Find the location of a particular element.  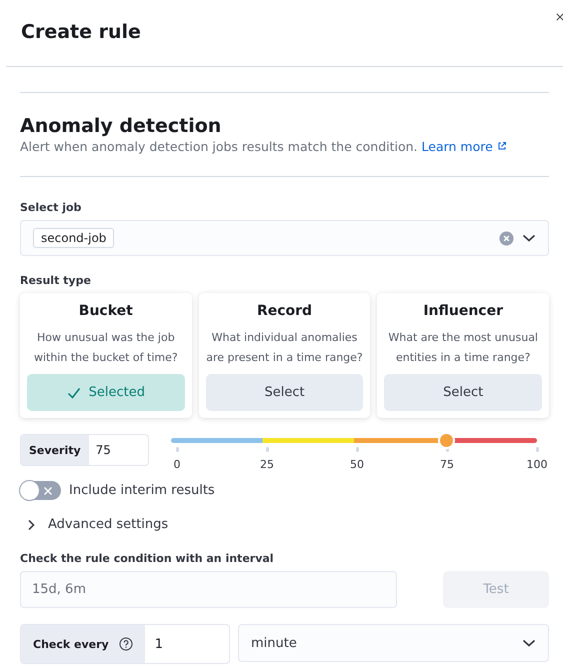

help-icon is located at coordinates (125, 644).